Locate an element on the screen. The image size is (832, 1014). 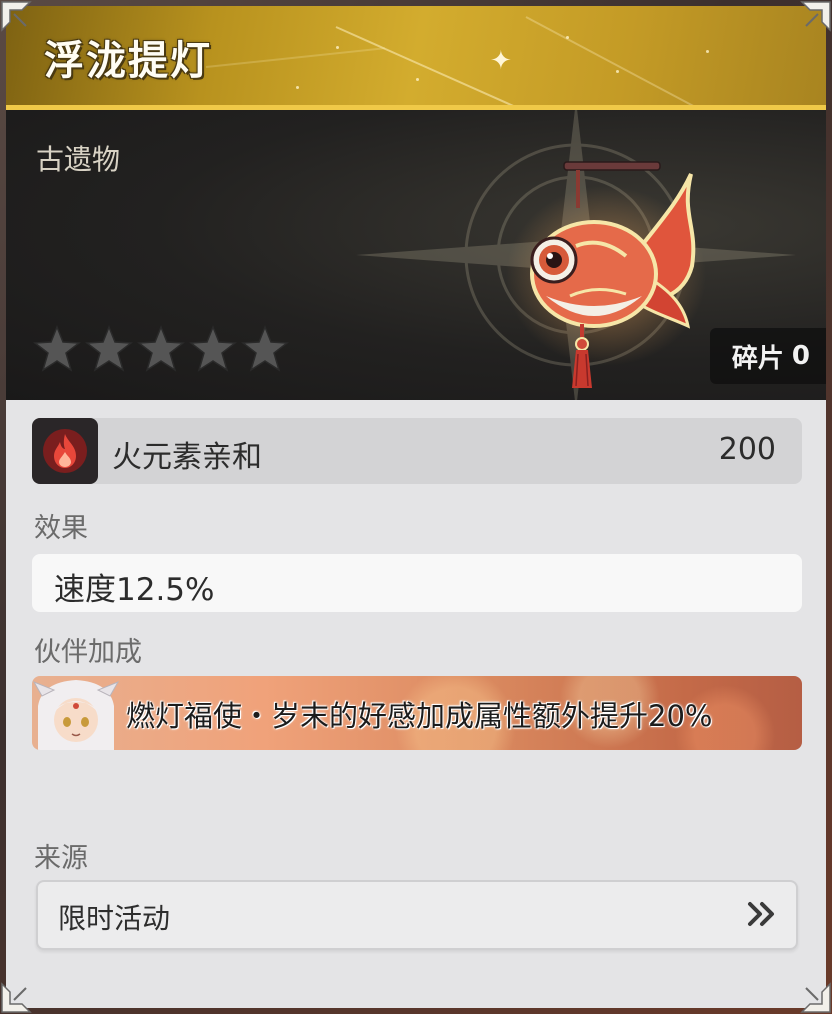
partner-bonus-text: 燃灯福使・岁末的好感加成属性额外提升20% is located at coordinates (419, 716).